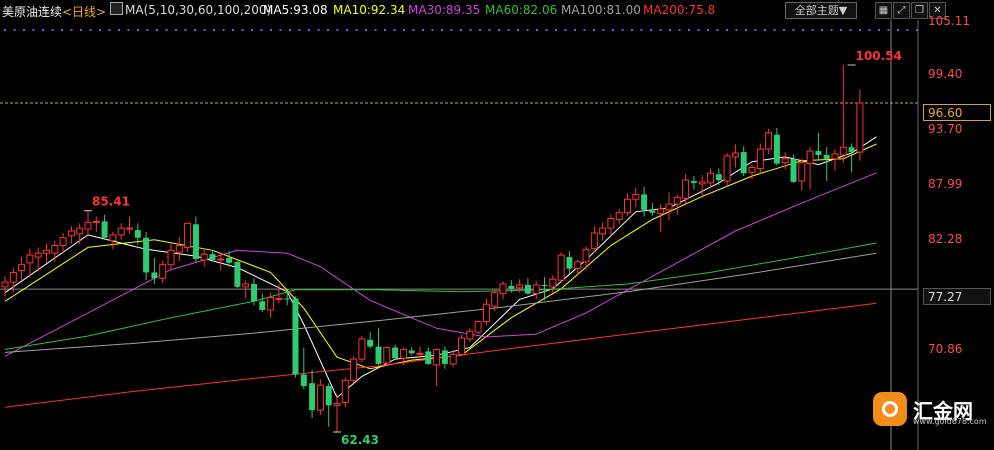  Describe the element at coordinates (945, 129) in the screenshot. I see `y-tick-label: 93.70` at that location.